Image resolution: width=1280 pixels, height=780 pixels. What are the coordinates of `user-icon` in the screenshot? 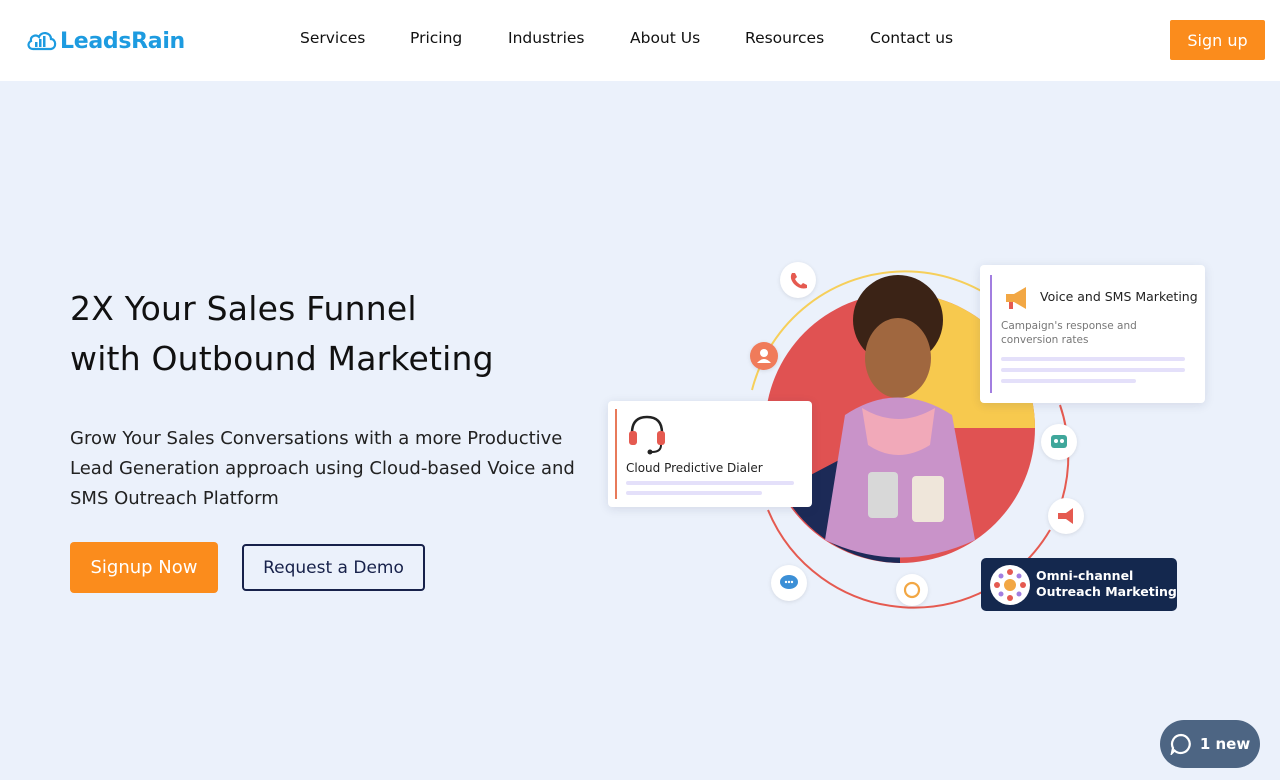 It's located at (764, 356).